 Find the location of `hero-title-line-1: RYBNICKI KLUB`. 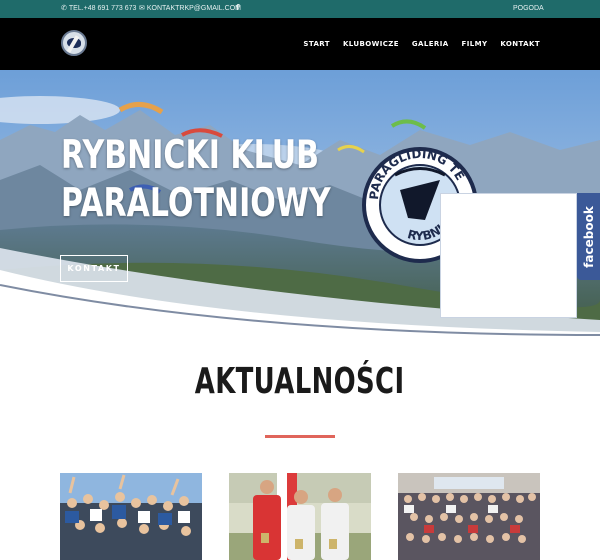

hero-title-line-1: RYBNICKI KLUB is located at coordinates (190, 155).